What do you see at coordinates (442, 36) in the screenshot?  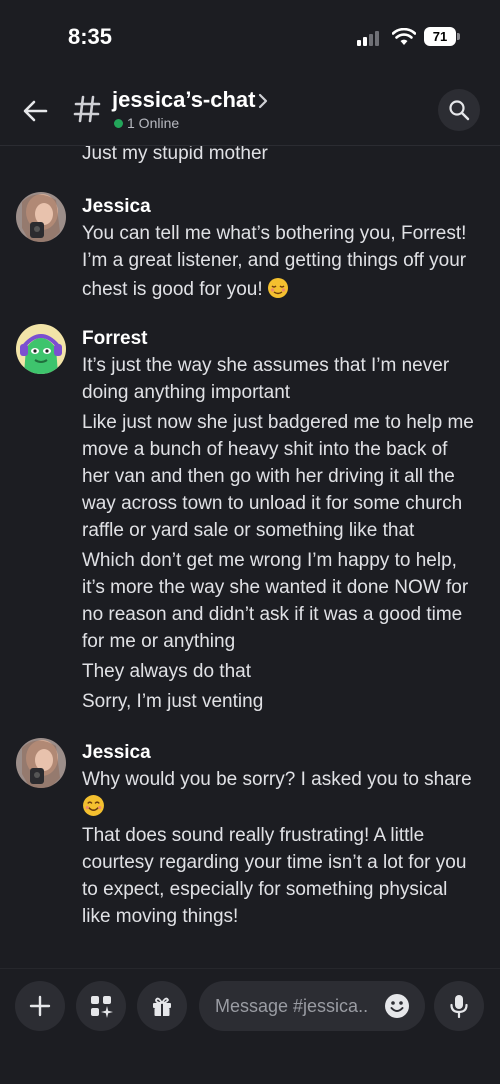 I see `battery-indicator: 71` at bounding box center [442, 36].